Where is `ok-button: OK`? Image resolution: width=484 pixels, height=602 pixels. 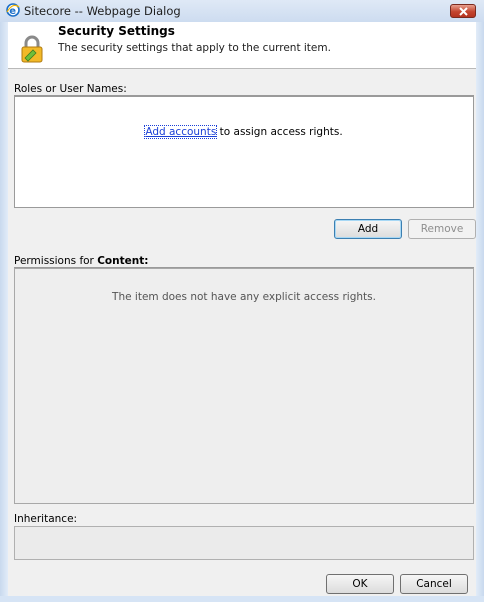 ok-button: OK is located at coordinates (360, 584).